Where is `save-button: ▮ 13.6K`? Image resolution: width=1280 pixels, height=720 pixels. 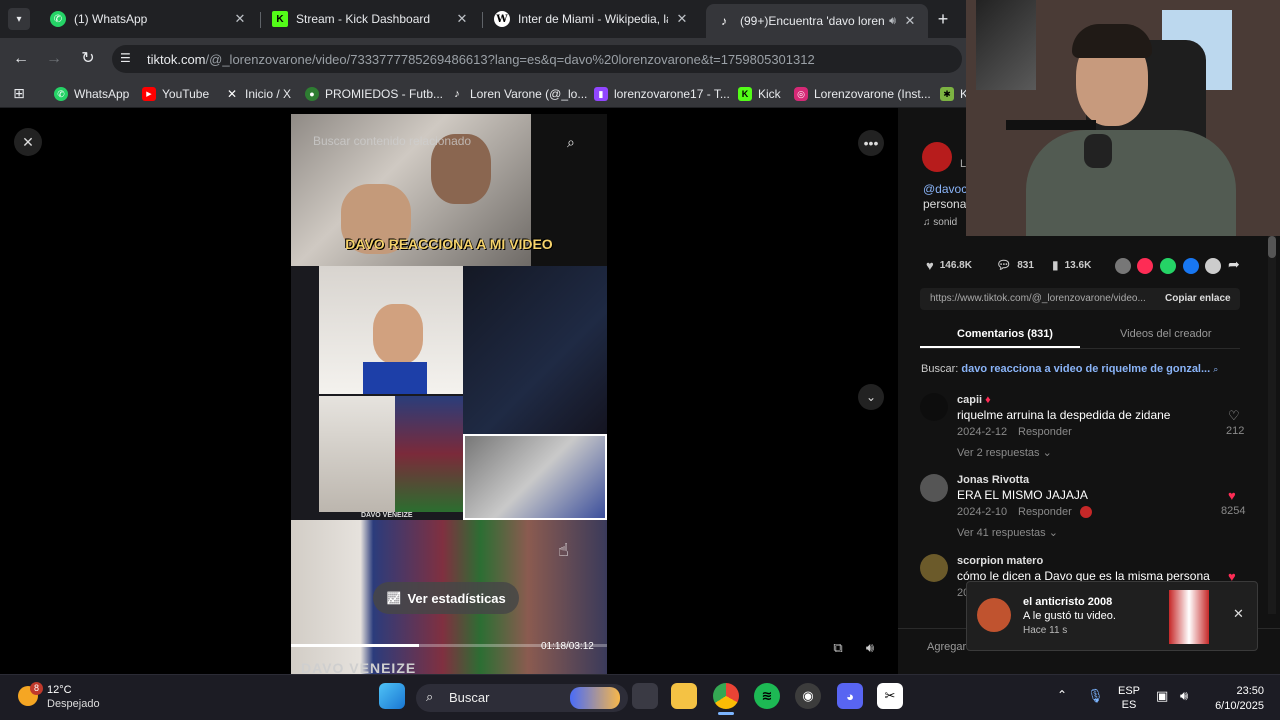 save-button: ▮ 13.6K is located at coordinates (1071, 265).